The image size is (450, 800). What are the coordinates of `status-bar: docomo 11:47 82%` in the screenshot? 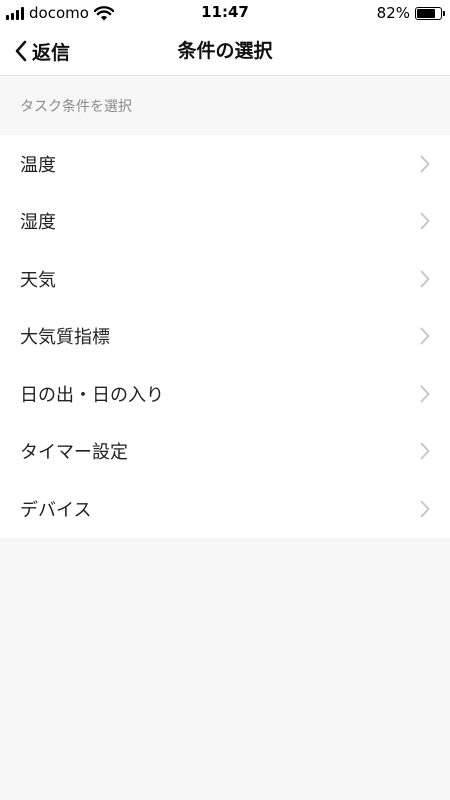 It's located at (225, 13).